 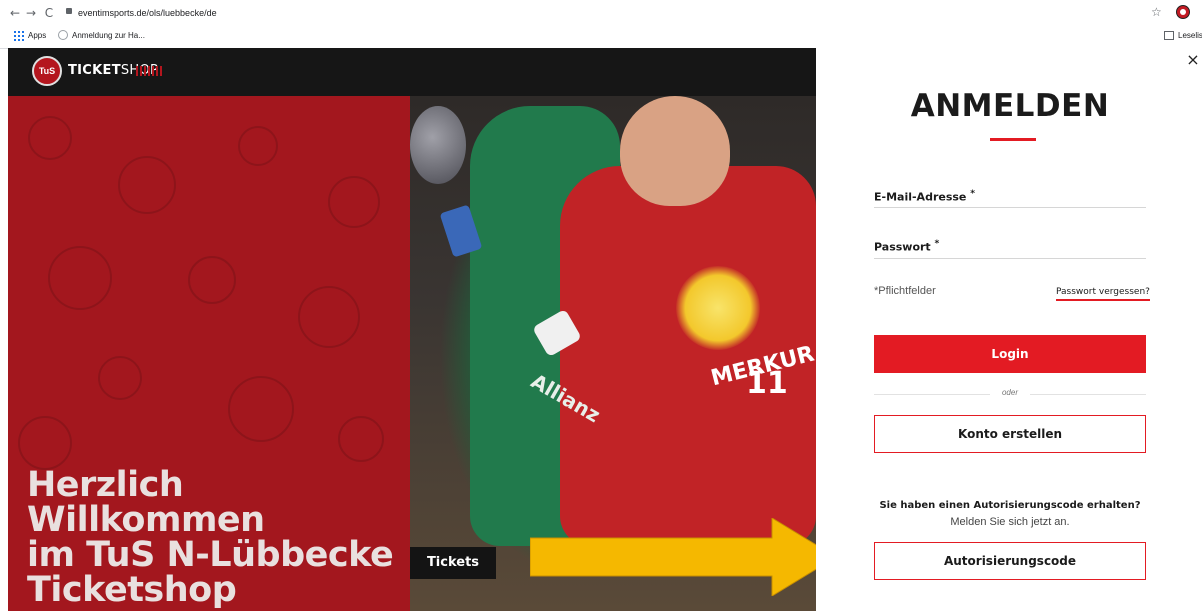 I want to click on login-button: Login, so click(x=1010, y=354).